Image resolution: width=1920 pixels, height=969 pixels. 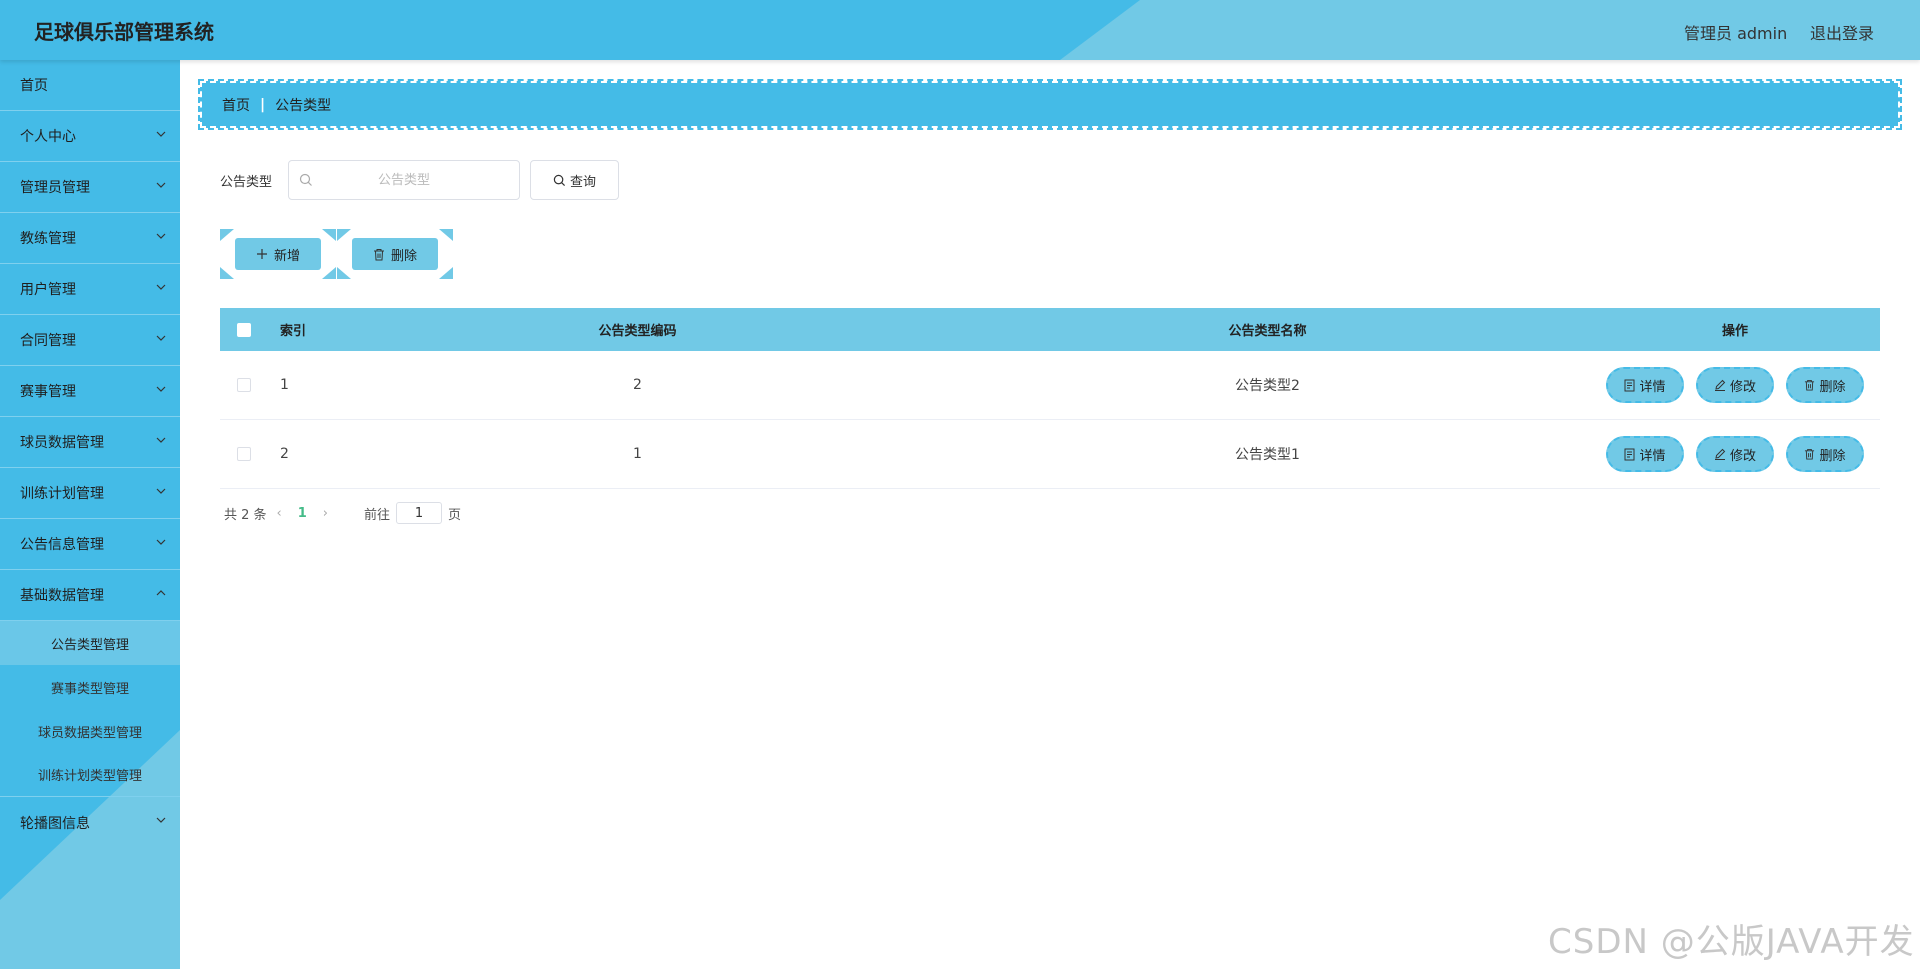 I want to click on sidebar-item-user-management: 用户管理, so click(x=90, y=289).